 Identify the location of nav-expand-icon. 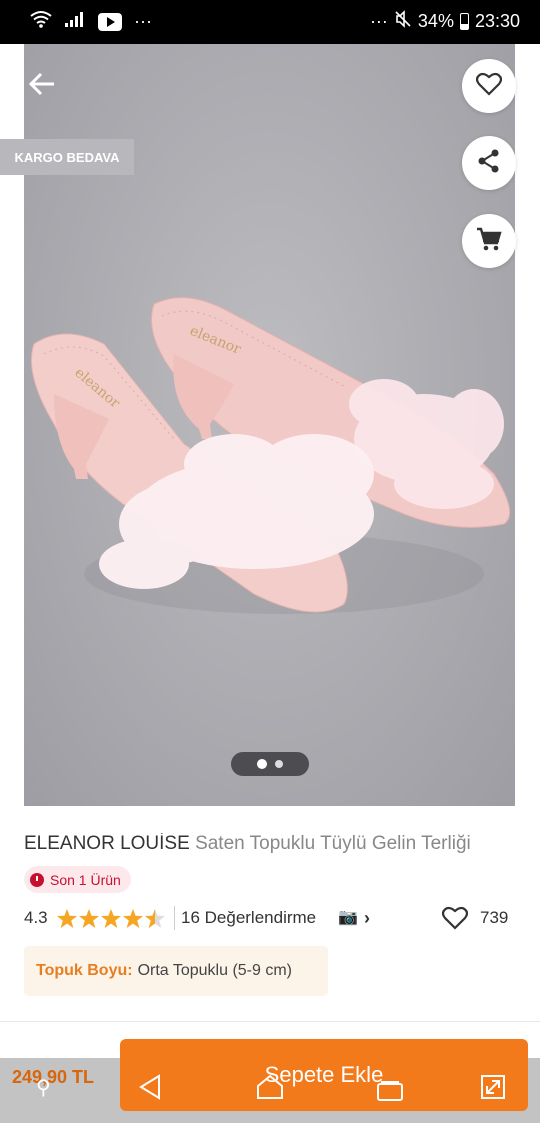
(493, 1090).